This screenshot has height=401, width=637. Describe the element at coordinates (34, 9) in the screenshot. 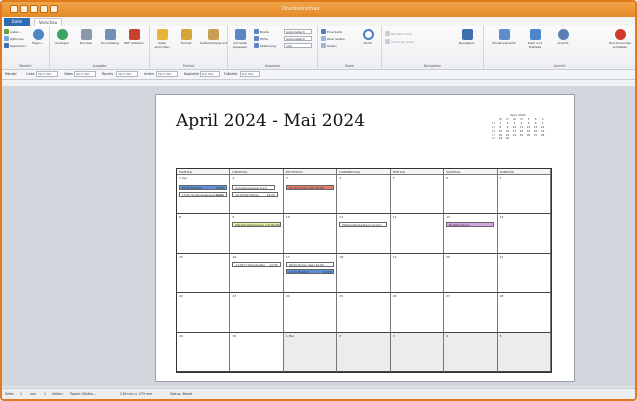

I see `undo-icon` at that location.